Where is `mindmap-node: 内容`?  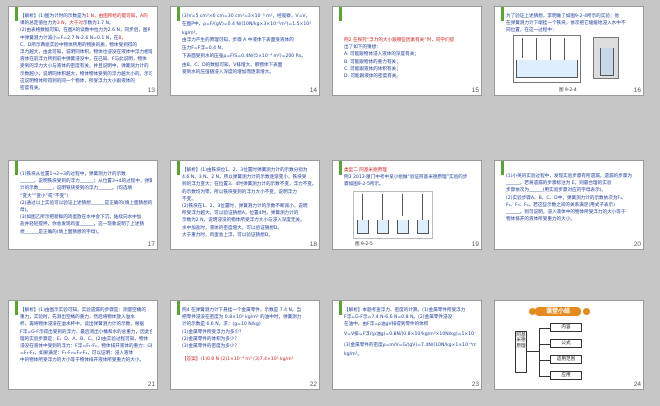 mindmap-node: 内容 is located at coordinates (566, 327).